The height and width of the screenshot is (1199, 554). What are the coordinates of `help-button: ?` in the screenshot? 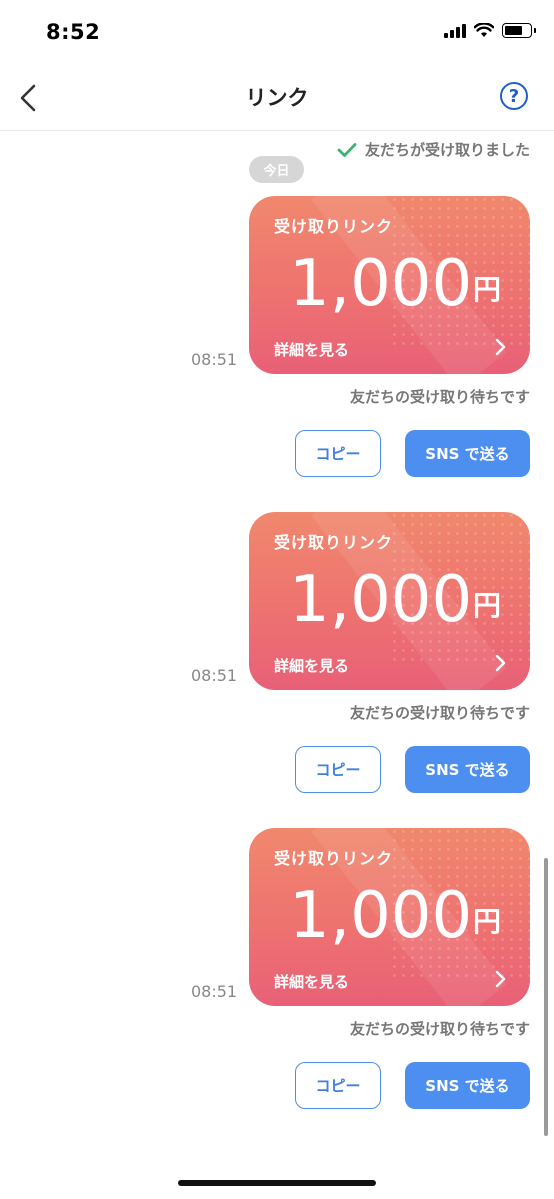 It's located at (514, 96).